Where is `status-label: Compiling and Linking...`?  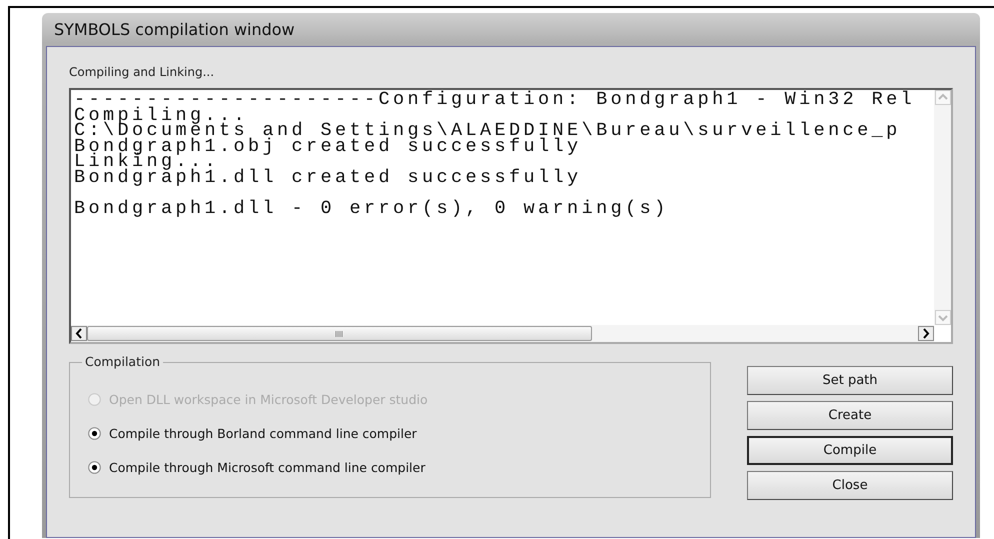
status-label: Compiling and Linking... is located at coordinates (141, 72).